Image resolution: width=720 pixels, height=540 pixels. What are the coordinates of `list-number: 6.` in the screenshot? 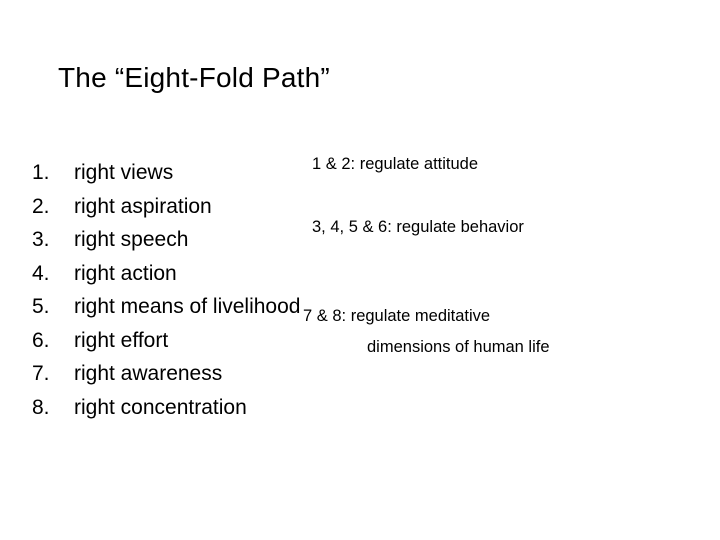 It's located at (41, 340).